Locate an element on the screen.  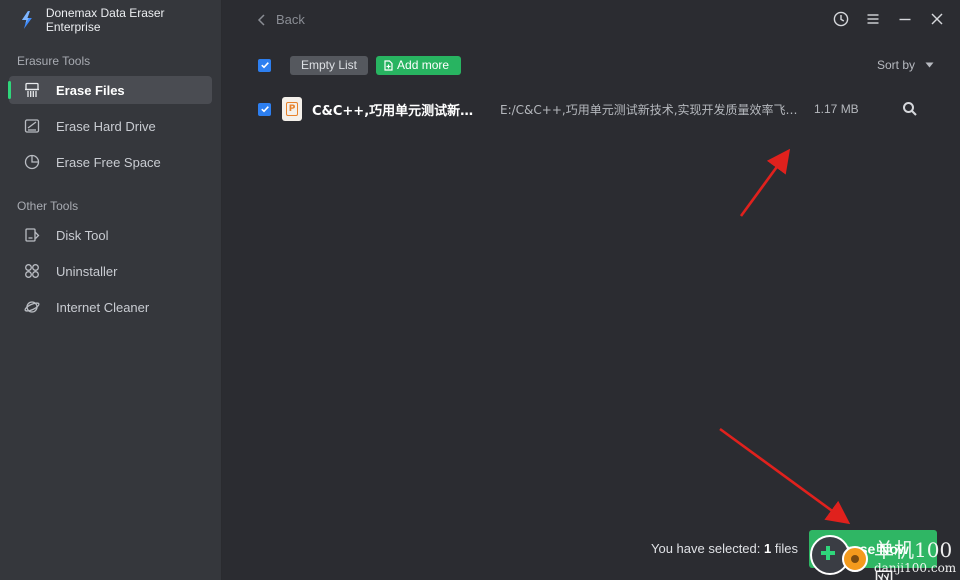
sidebar-item-disk-tool: Disk Tool is located at coordinates (110, 235).